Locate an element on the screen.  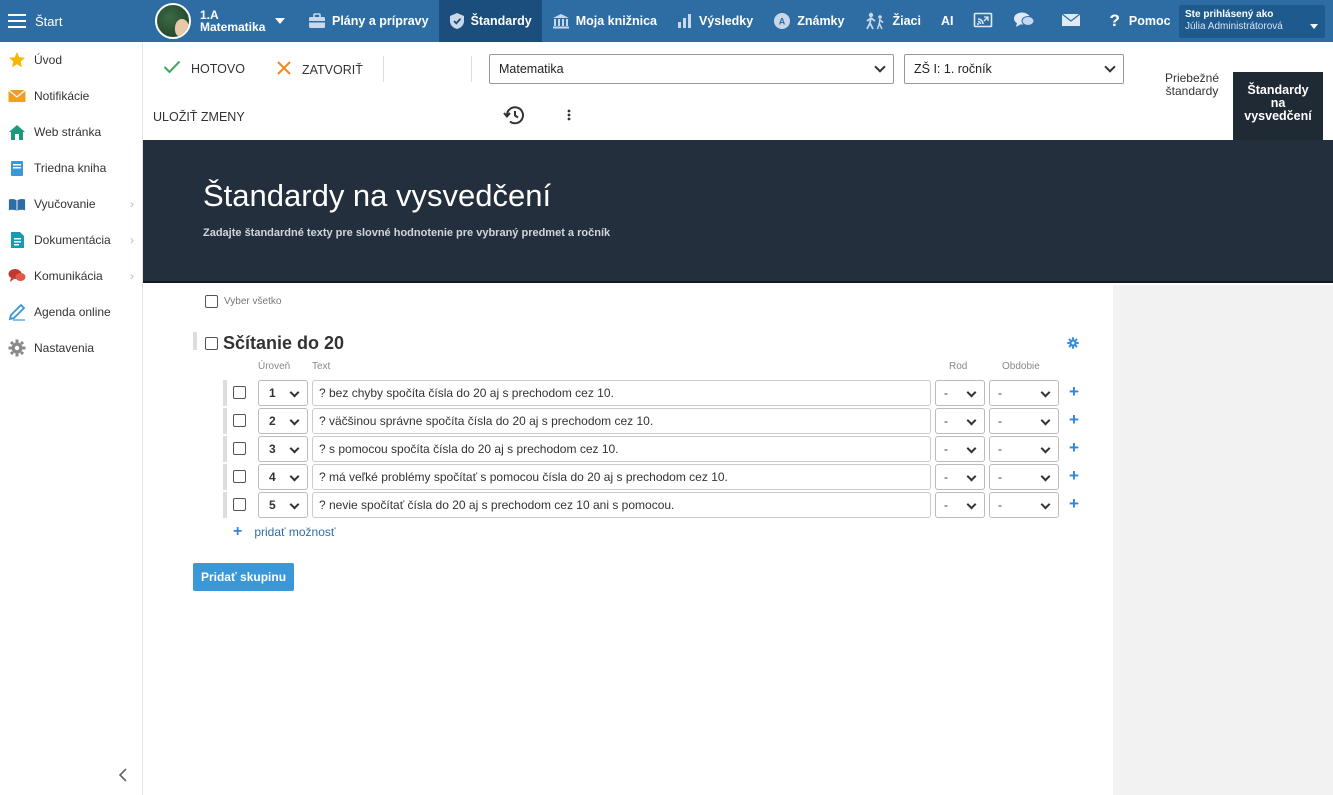
sidebar-item-settings: Nastavenia is located at coordinates (71, 348).